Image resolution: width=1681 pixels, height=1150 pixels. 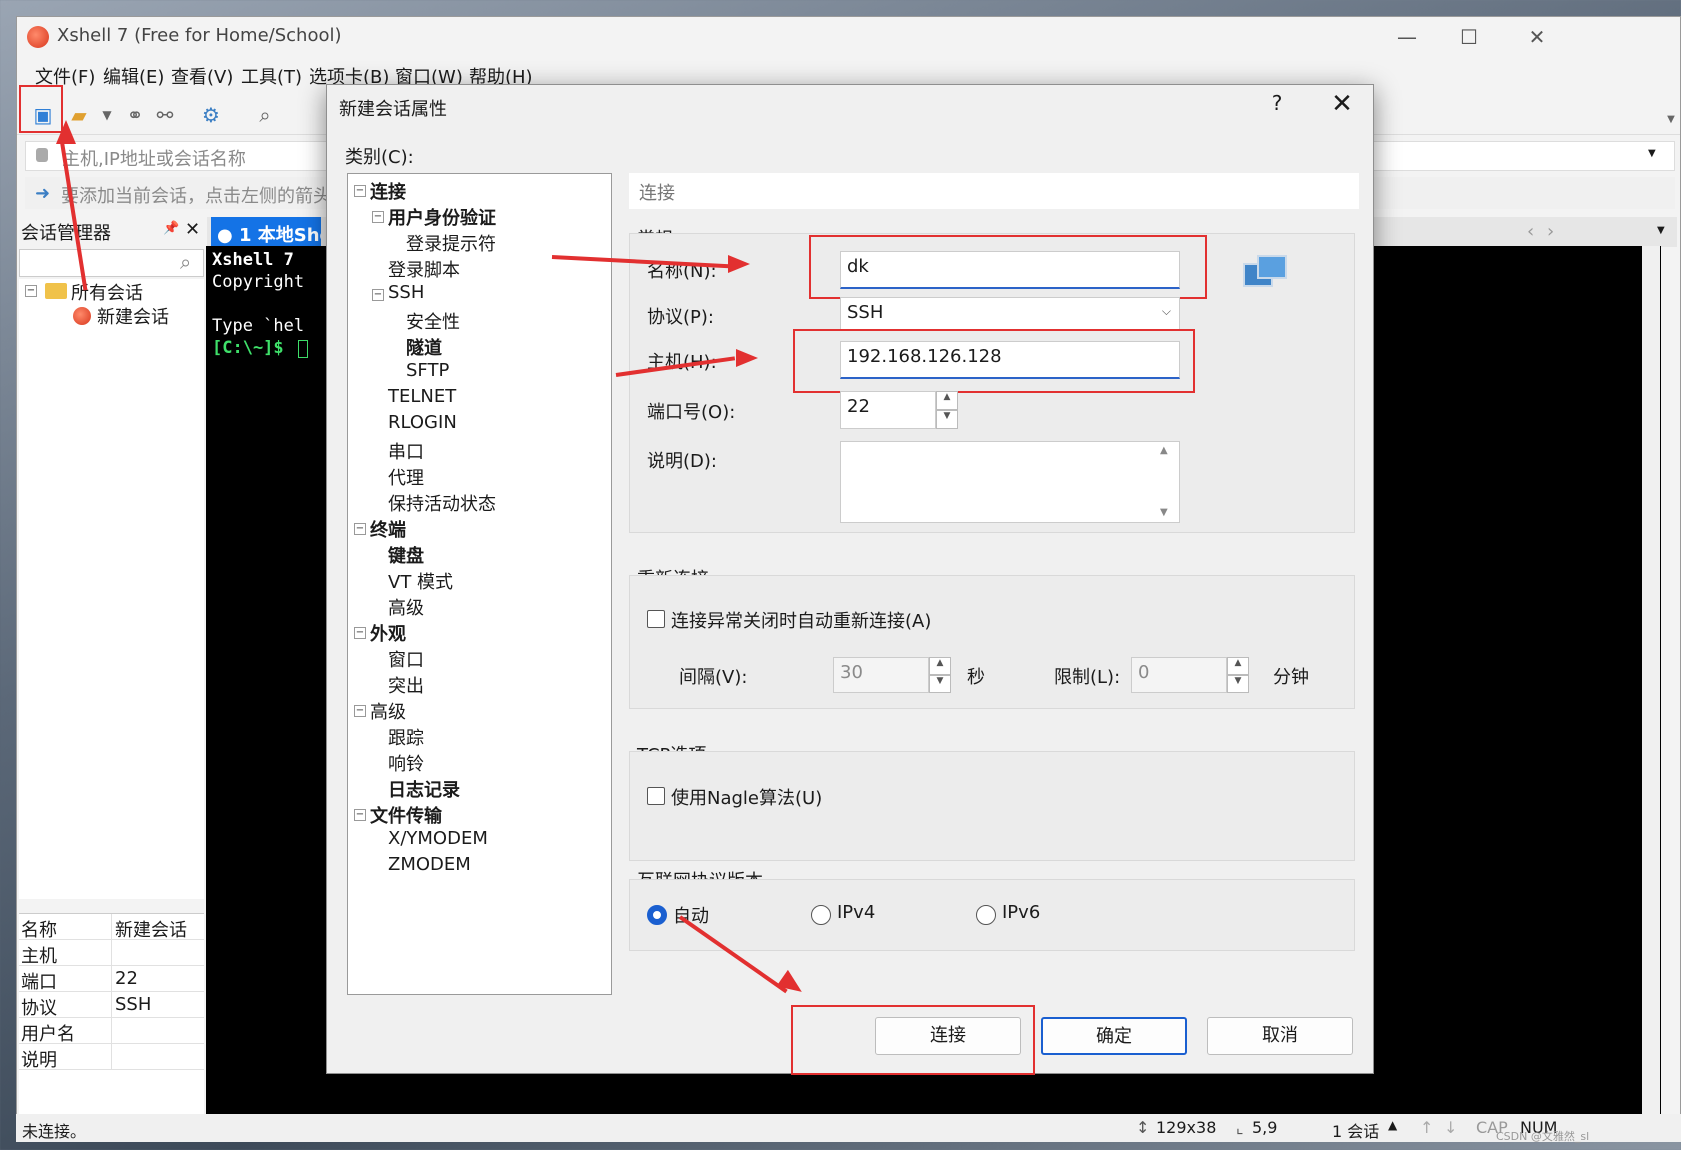 I want to click on protocol-select: SSH ⌵, so click(x=1010, y=314).